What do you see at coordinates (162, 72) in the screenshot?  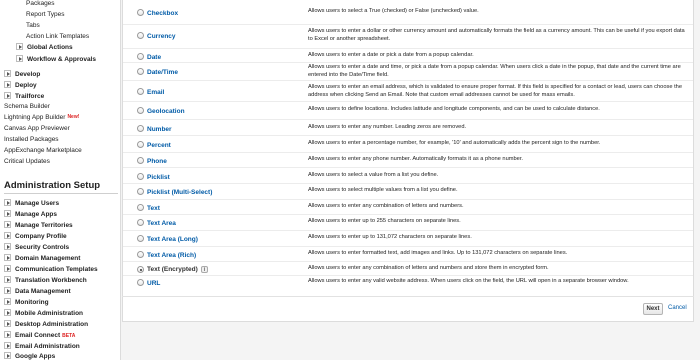 I see `field-type-label: Date/Time` at bounding box center [162, 72].